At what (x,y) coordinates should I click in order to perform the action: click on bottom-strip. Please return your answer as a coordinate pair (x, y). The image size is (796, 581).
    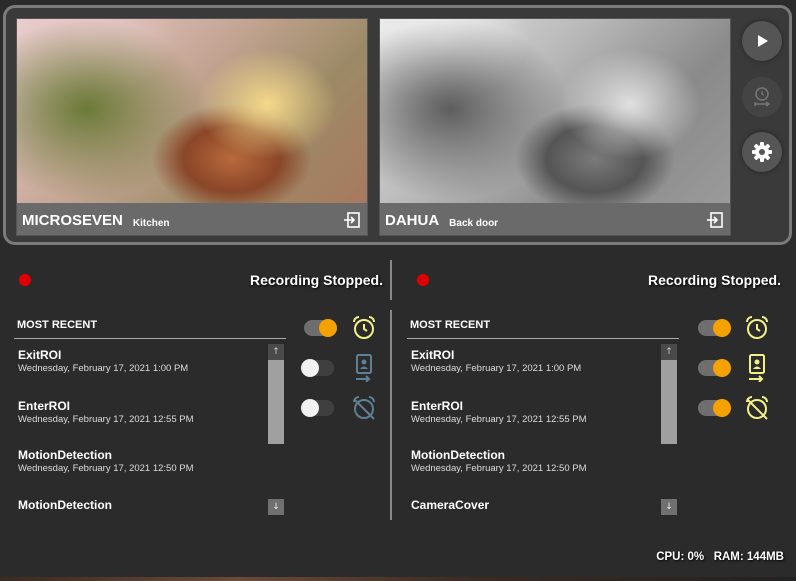
    Looking at the image, I should click on (398, 579).